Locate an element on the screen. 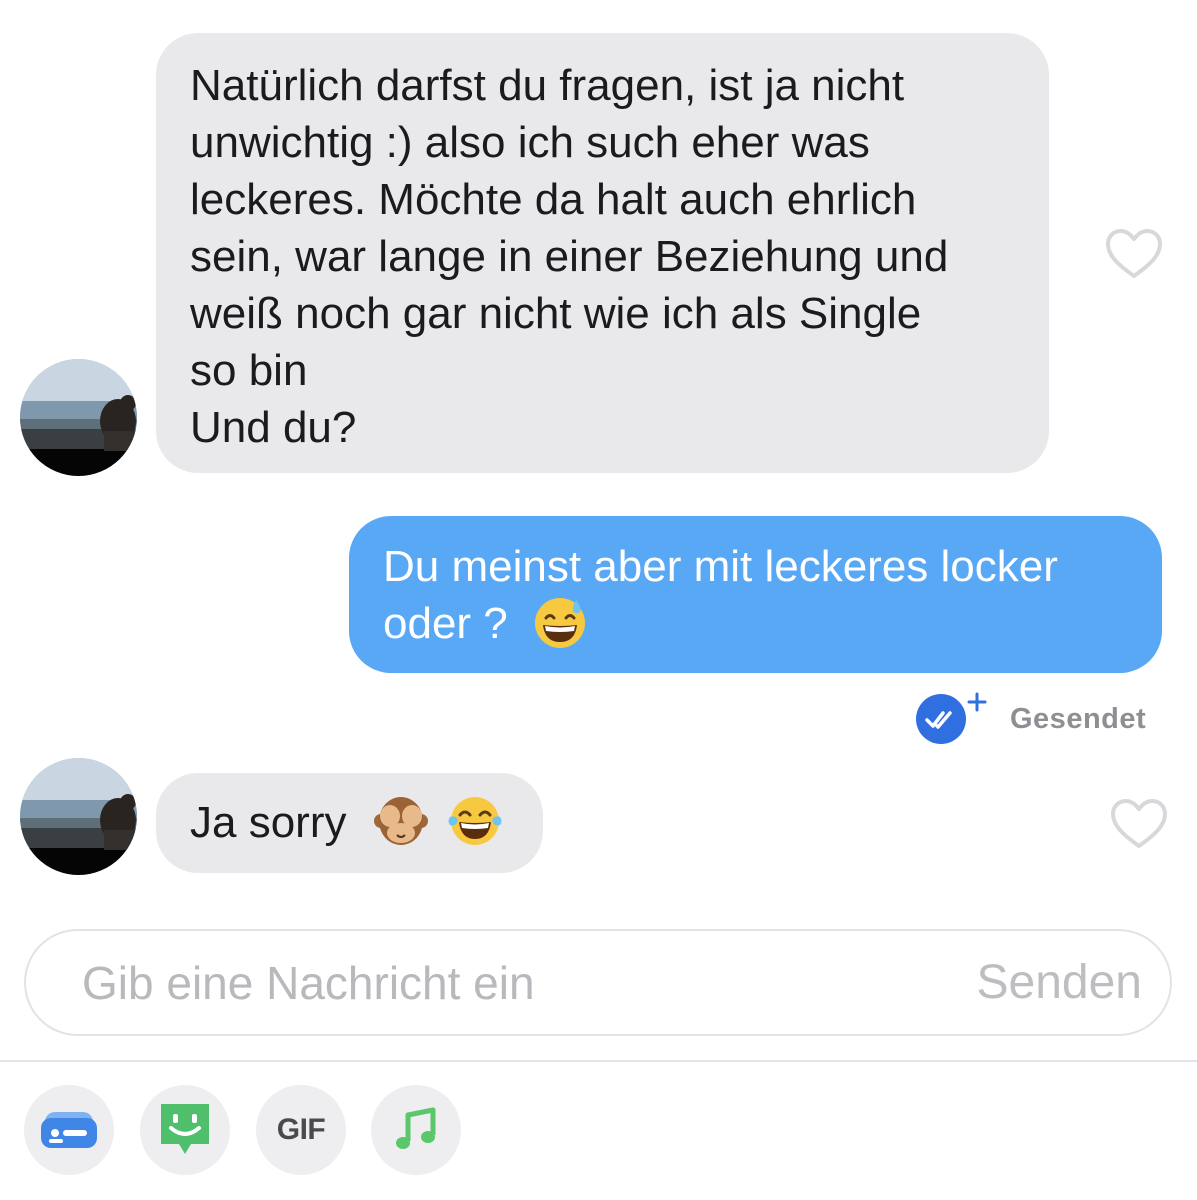 The width and height of the screenshot is (1197, 1200). message-input is located at coordinates (482, 982).